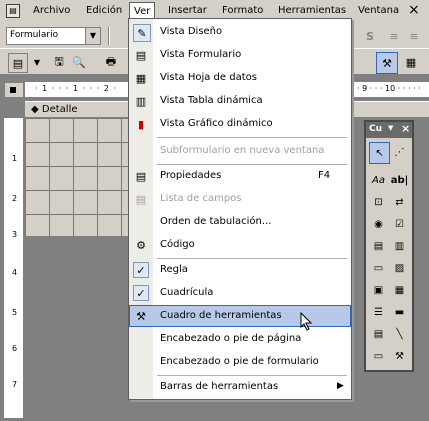  What do you see at coordinates (142, 33) in the screenshot?
I see `design-view-icon: ✎` at bounding box center [142, 33].